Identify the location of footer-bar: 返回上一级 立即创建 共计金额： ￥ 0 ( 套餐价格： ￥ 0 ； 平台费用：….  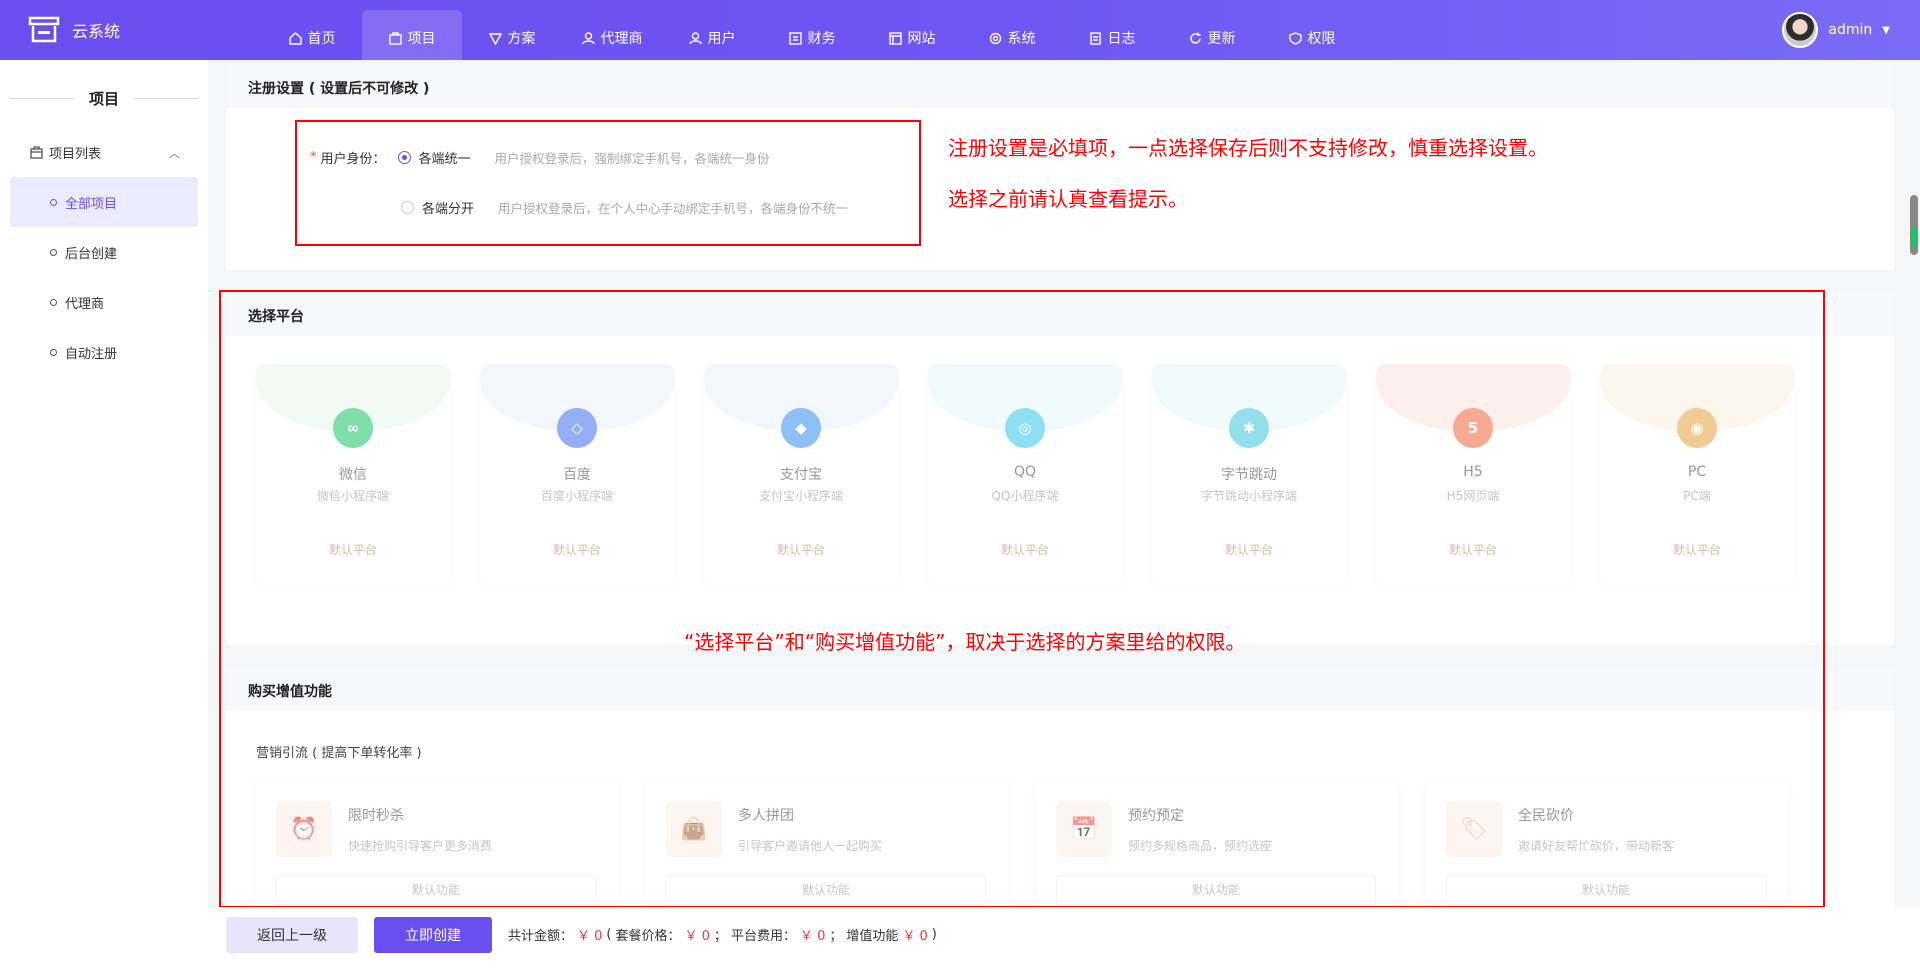
(1064, 938).